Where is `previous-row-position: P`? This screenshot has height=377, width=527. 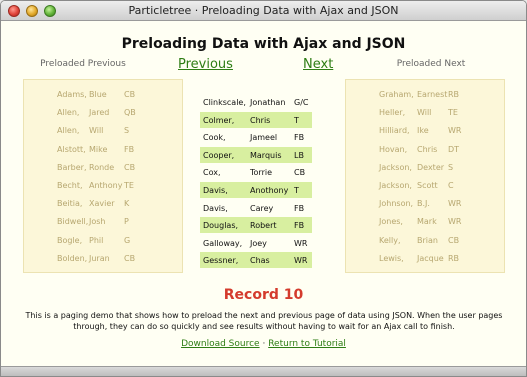
previous-row-position: P is located at coordinates (126, 222).